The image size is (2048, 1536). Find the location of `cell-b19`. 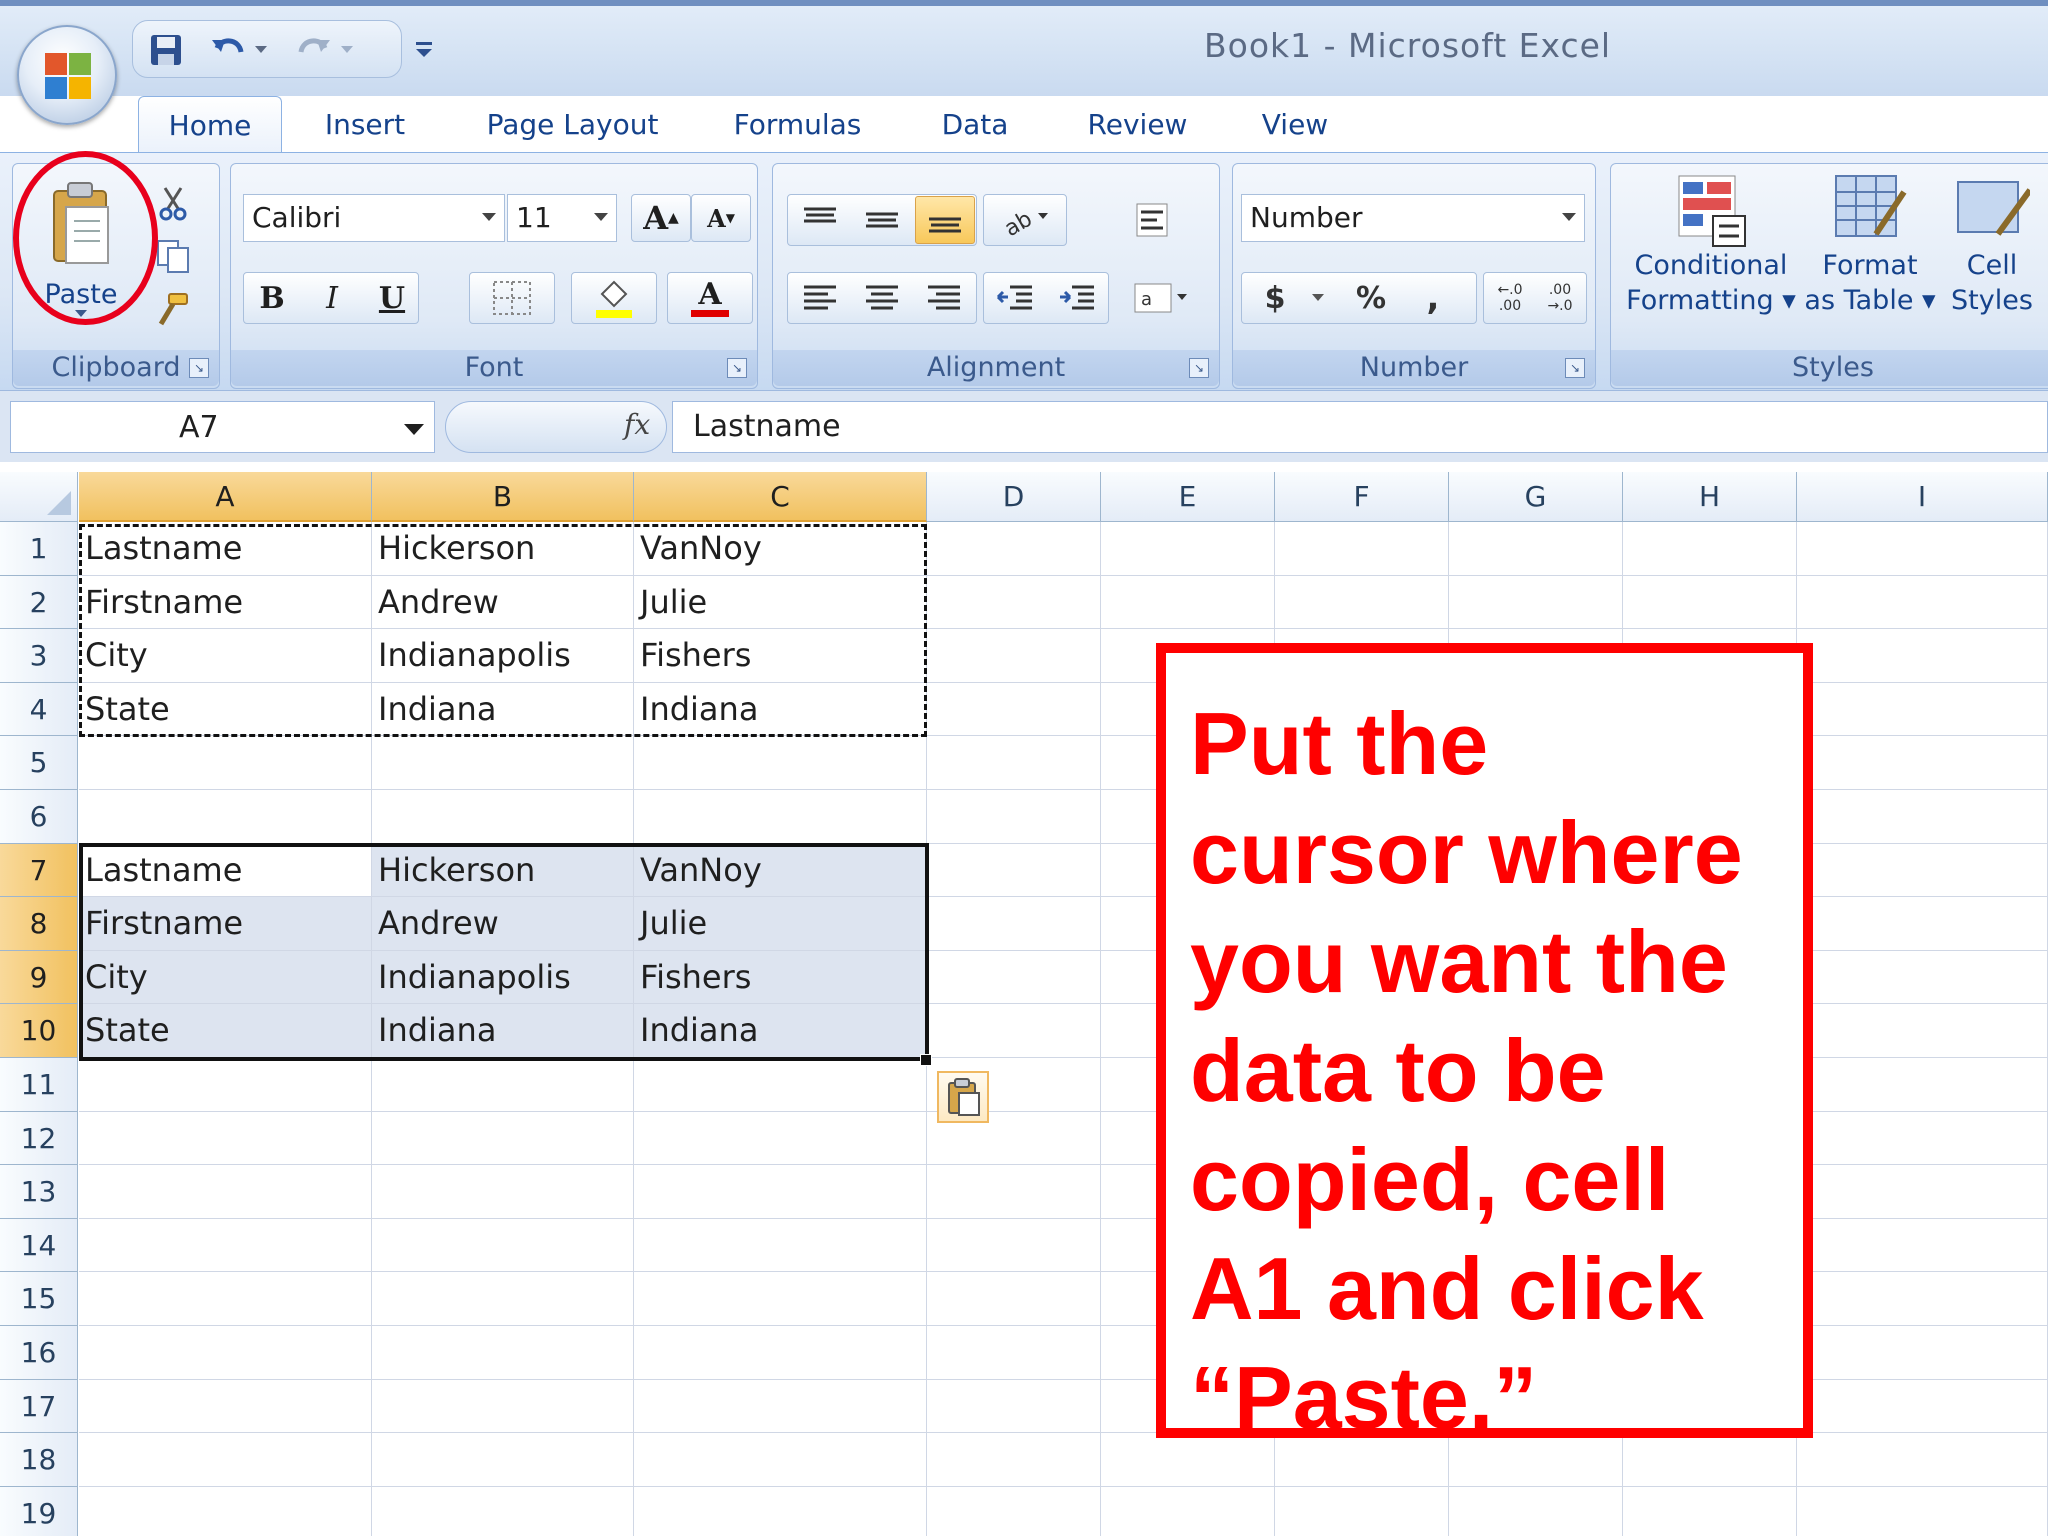

cell-b19 is located at coordinates (503, 1511).